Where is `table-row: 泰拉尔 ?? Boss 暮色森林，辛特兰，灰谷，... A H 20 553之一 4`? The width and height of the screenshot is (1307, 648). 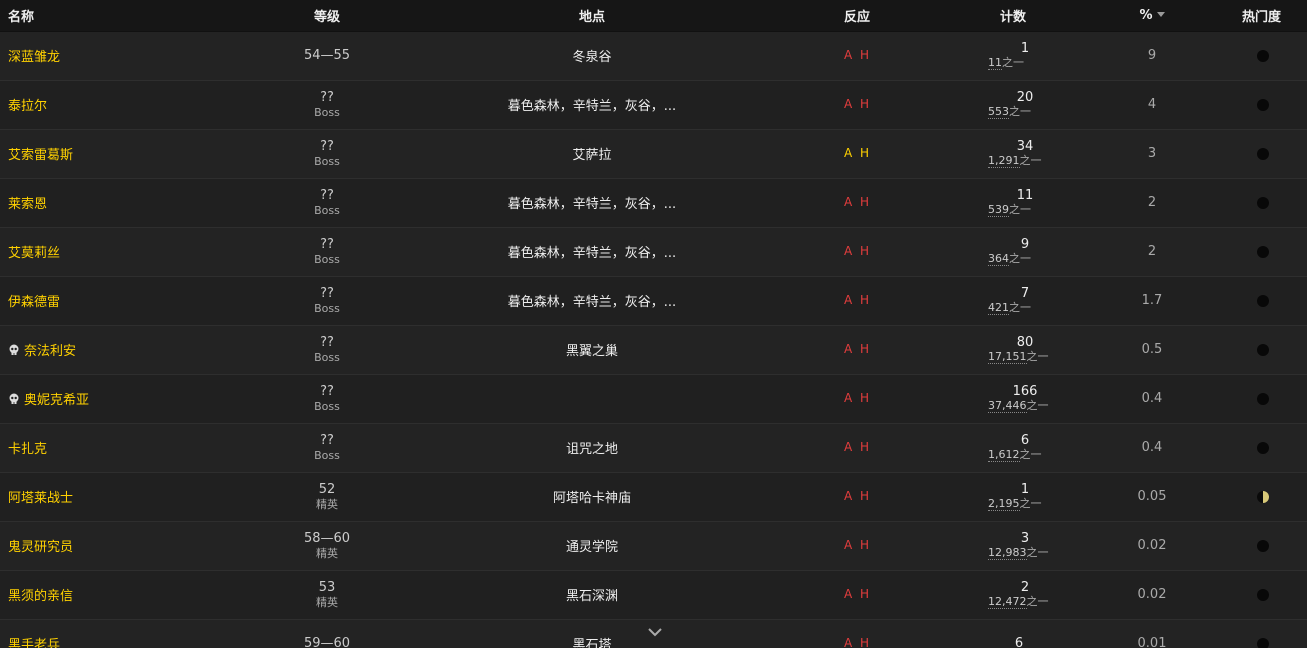 table-row: 泰拉尔 ?? Boss 暮色森林，辛特兰，灰谷，... A H 20 553之一 4 is located at coordinates (653, 104).